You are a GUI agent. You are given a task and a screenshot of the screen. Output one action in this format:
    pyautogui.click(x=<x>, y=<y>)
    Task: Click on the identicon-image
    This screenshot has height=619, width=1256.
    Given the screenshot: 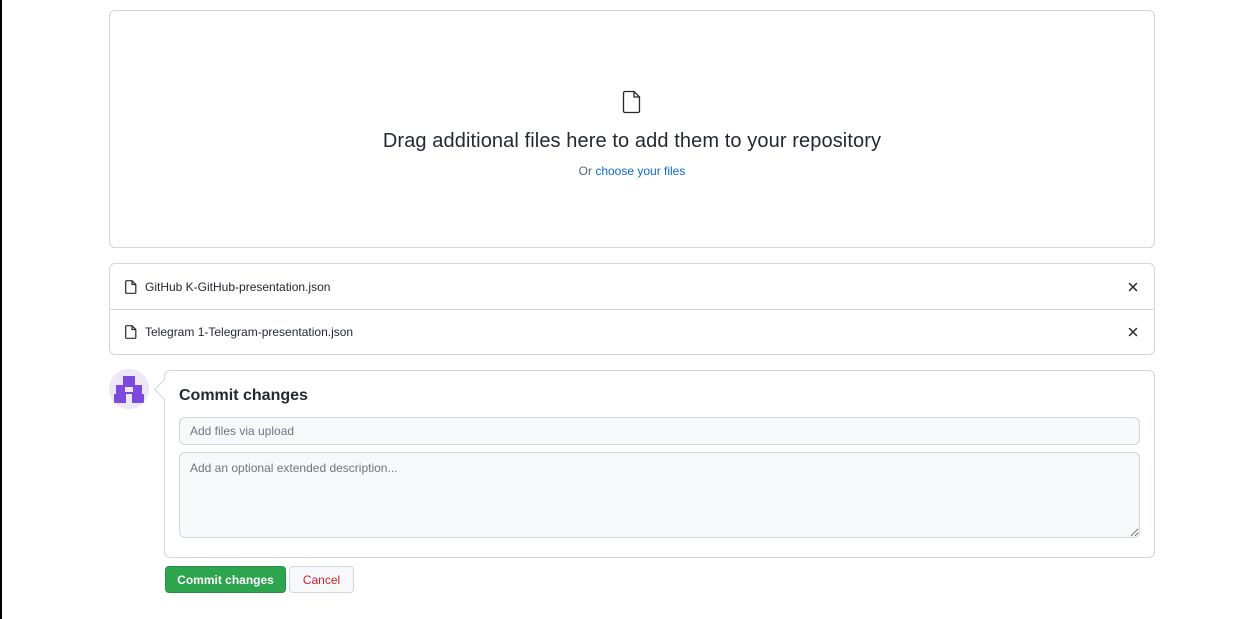 What is the action you would take?
    pyautogui.click(x=129, y=389)
    